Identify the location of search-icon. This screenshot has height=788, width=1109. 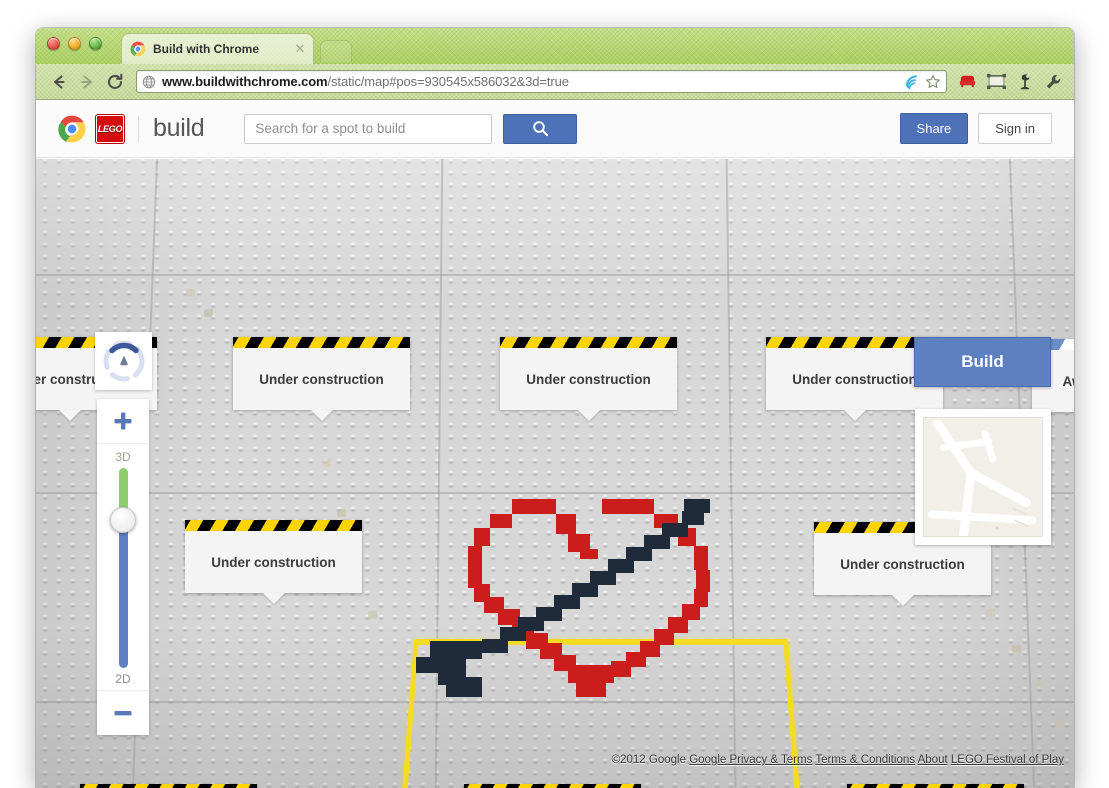
(540, 129).